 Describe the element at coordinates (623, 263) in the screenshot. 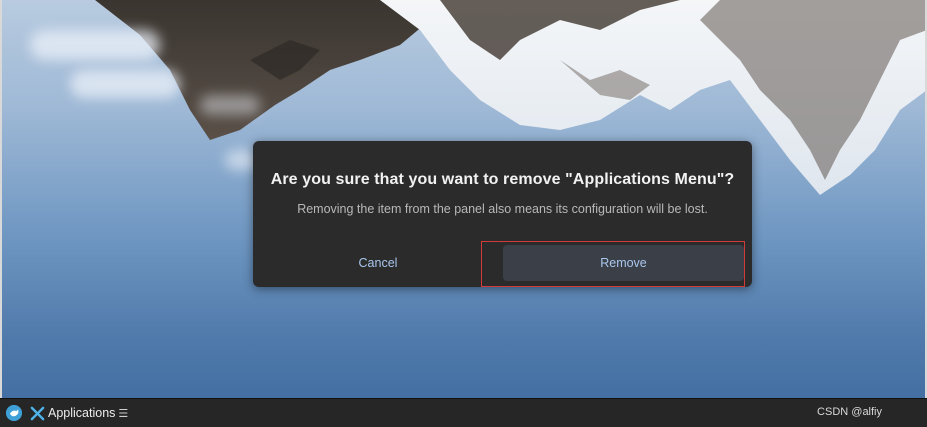

I see `remove-button: Remove` at that location.